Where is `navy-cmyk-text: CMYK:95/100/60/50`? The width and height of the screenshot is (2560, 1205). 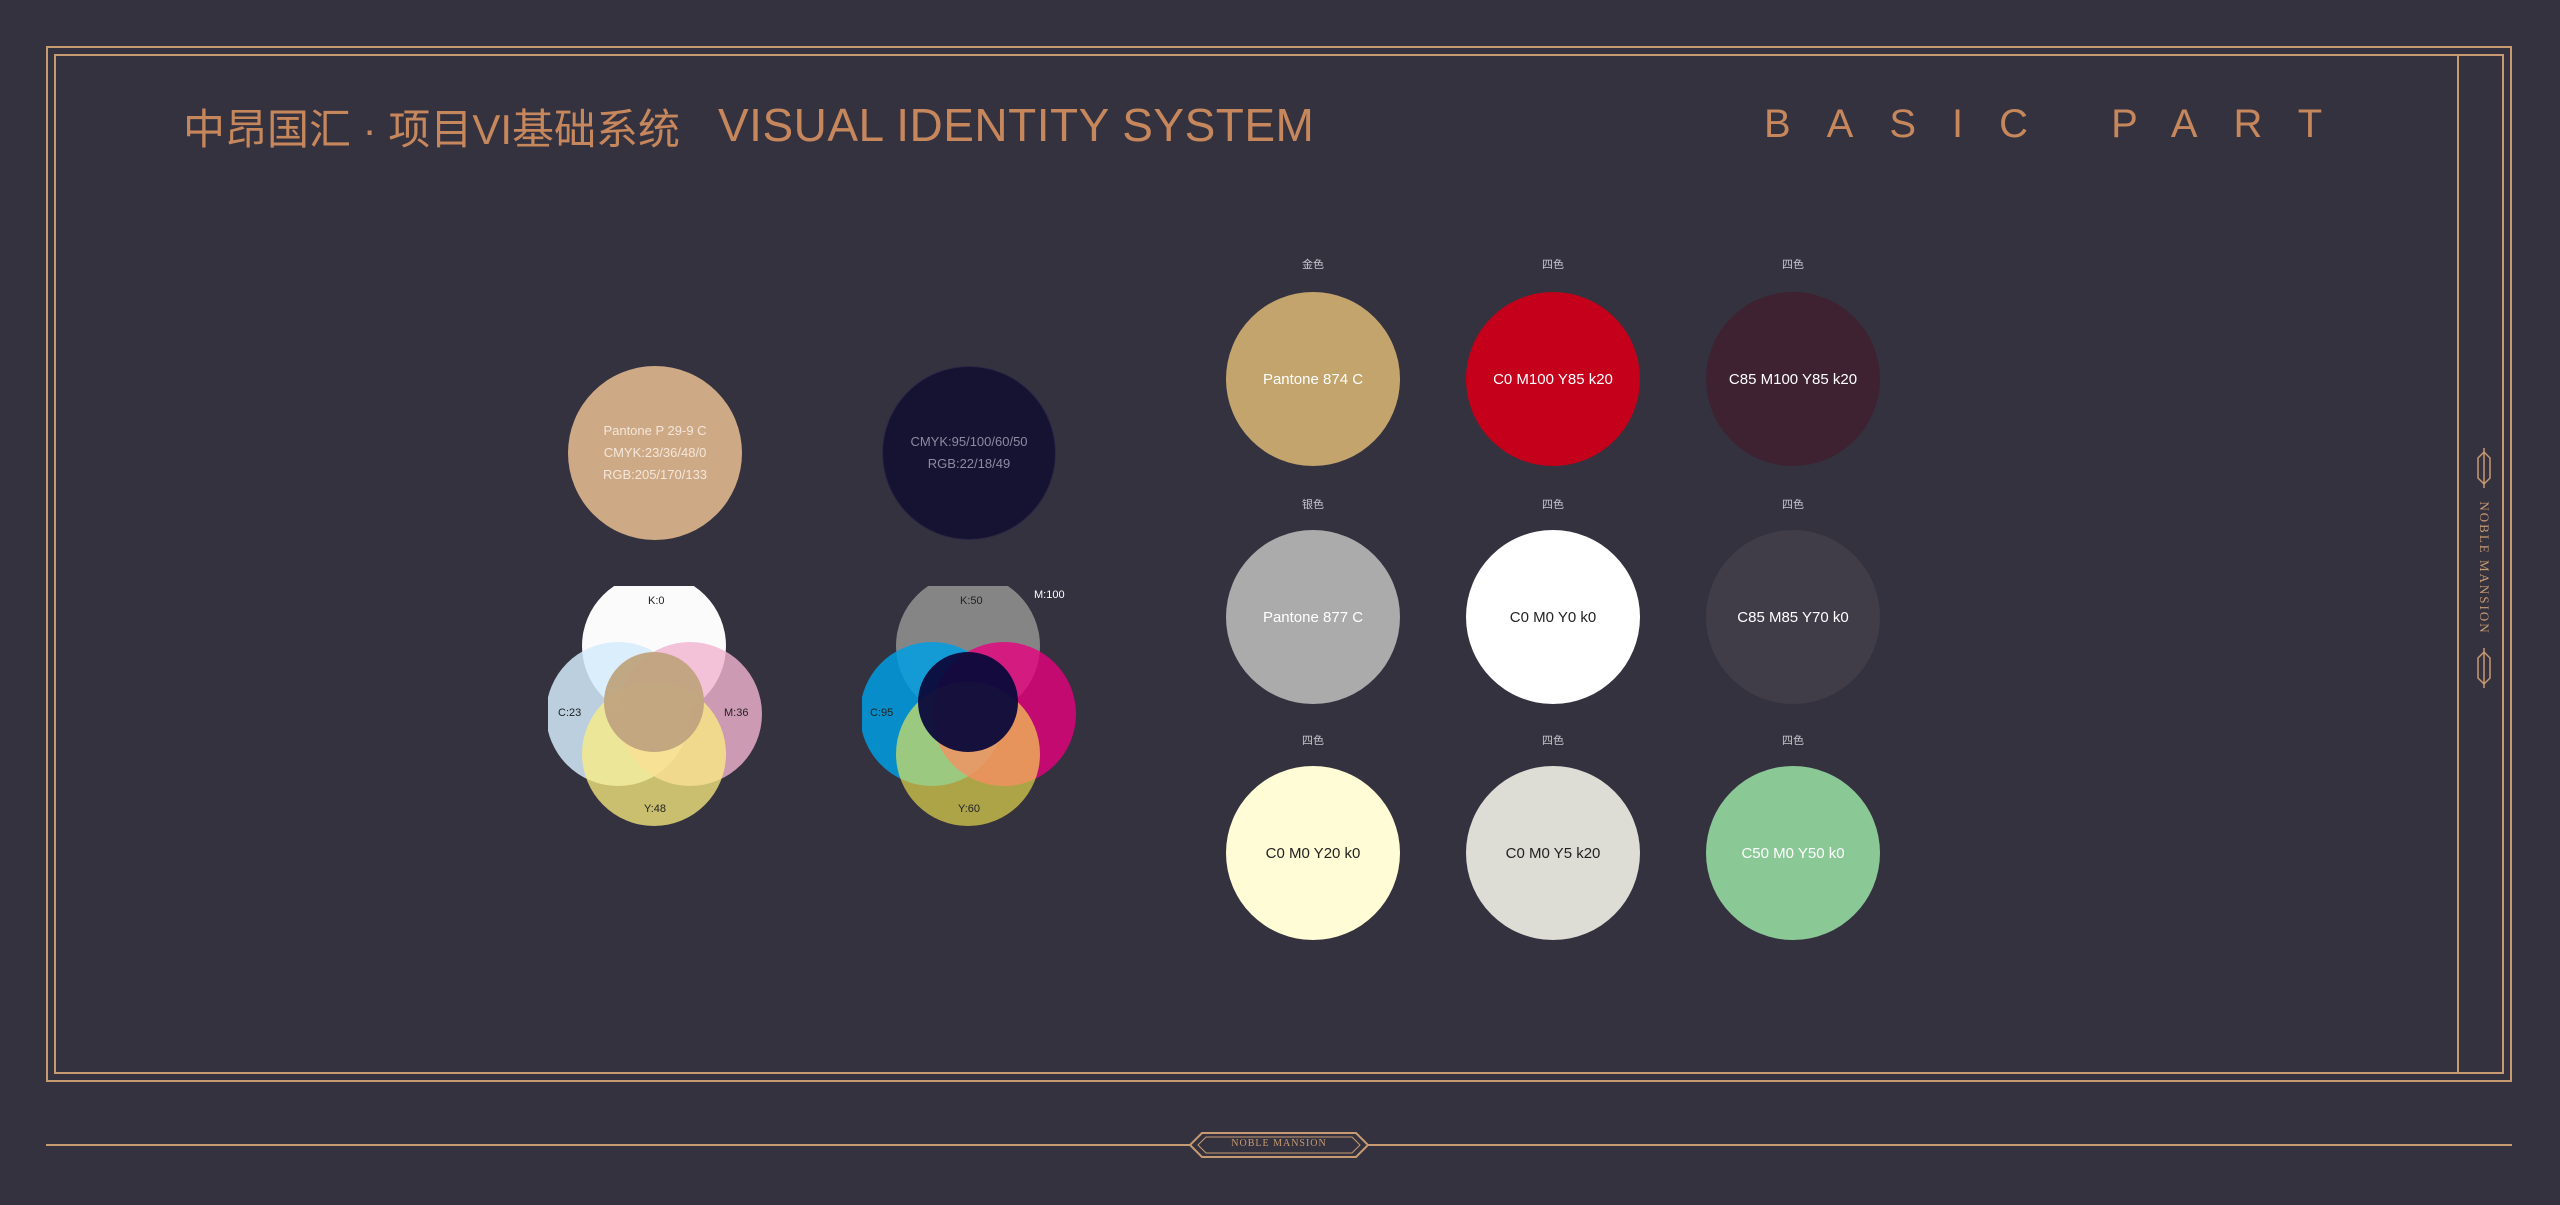 navy-cmyk-text: CMYK:95/100/60/50 is located at coordinates (969, 441).